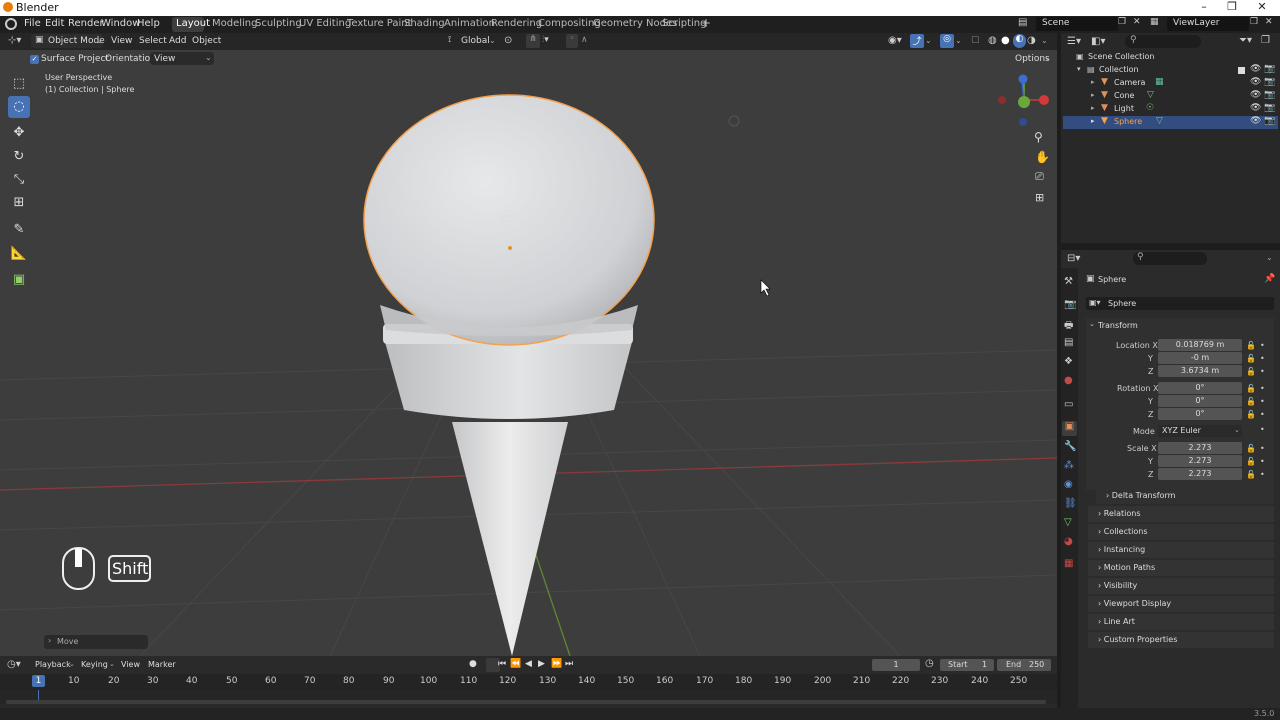 This screenshot has height=720, width=1280. I want to click on outliner-row-light: ▸ ▼ Light ☉ 👁 📷, so click(1170, 109).